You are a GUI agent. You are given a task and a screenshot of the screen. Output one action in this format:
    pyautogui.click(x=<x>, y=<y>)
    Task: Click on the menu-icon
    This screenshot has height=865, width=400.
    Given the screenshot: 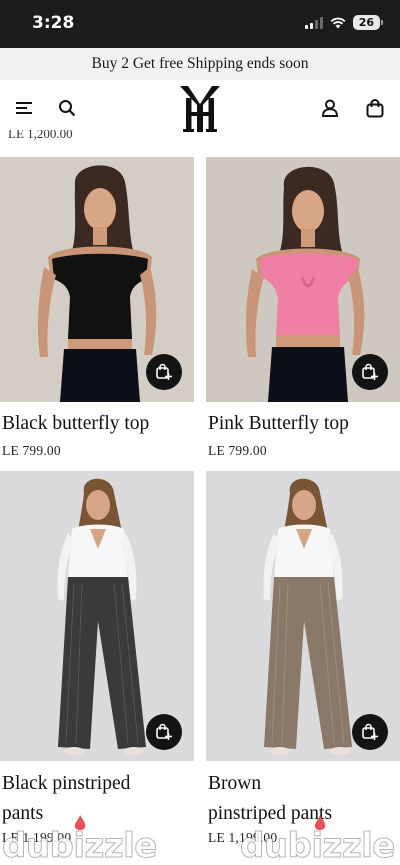 What is the action you would take?
    pyautogui.click(x=24, y=108)
    